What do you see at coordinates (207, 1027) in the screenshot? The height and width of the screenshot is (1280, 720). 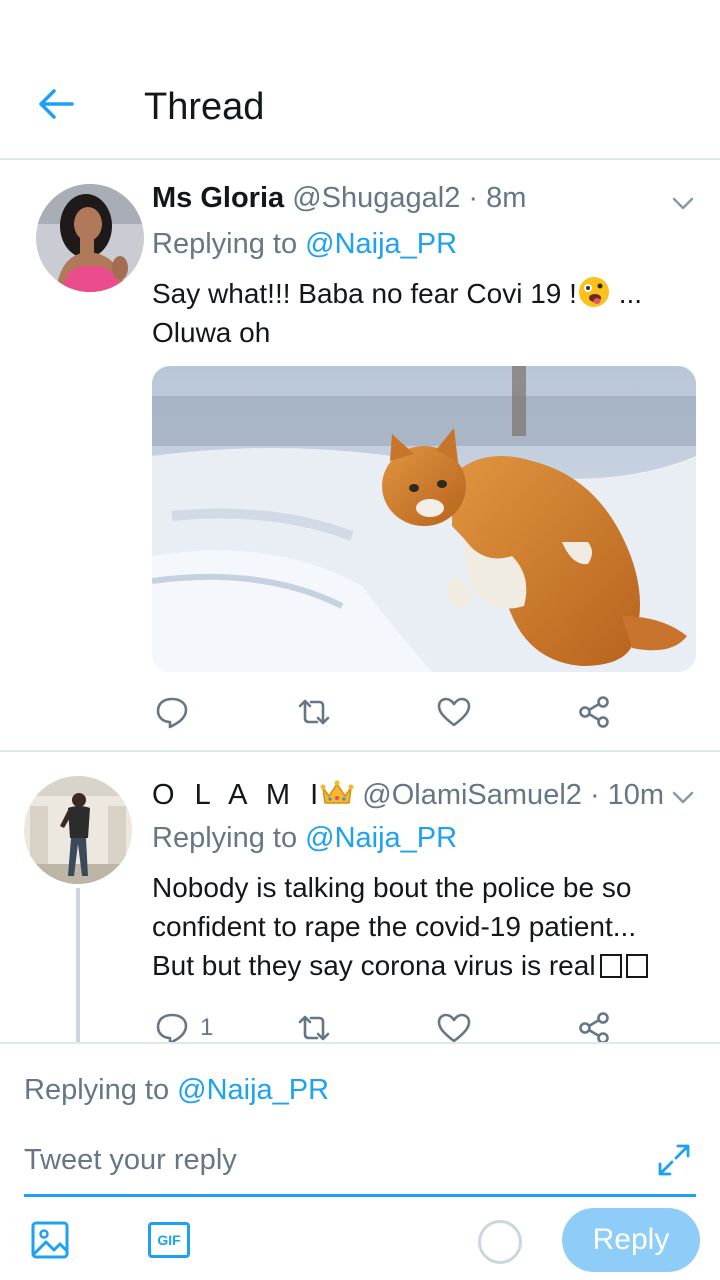 I see `reply-count: 1` at bounding box center [207, 1027].